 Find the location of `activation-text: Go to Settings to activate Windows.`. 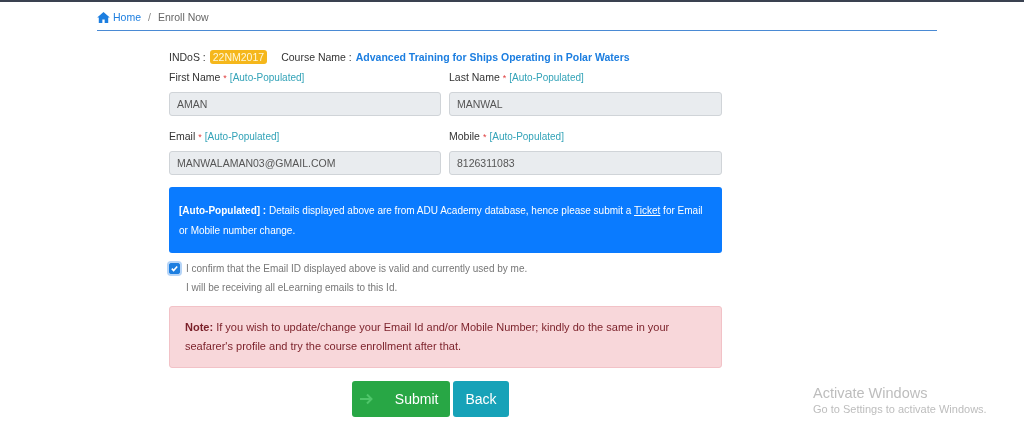

activation-text: Go to Settings to activate Windows. is located at coordinates (900, 409).